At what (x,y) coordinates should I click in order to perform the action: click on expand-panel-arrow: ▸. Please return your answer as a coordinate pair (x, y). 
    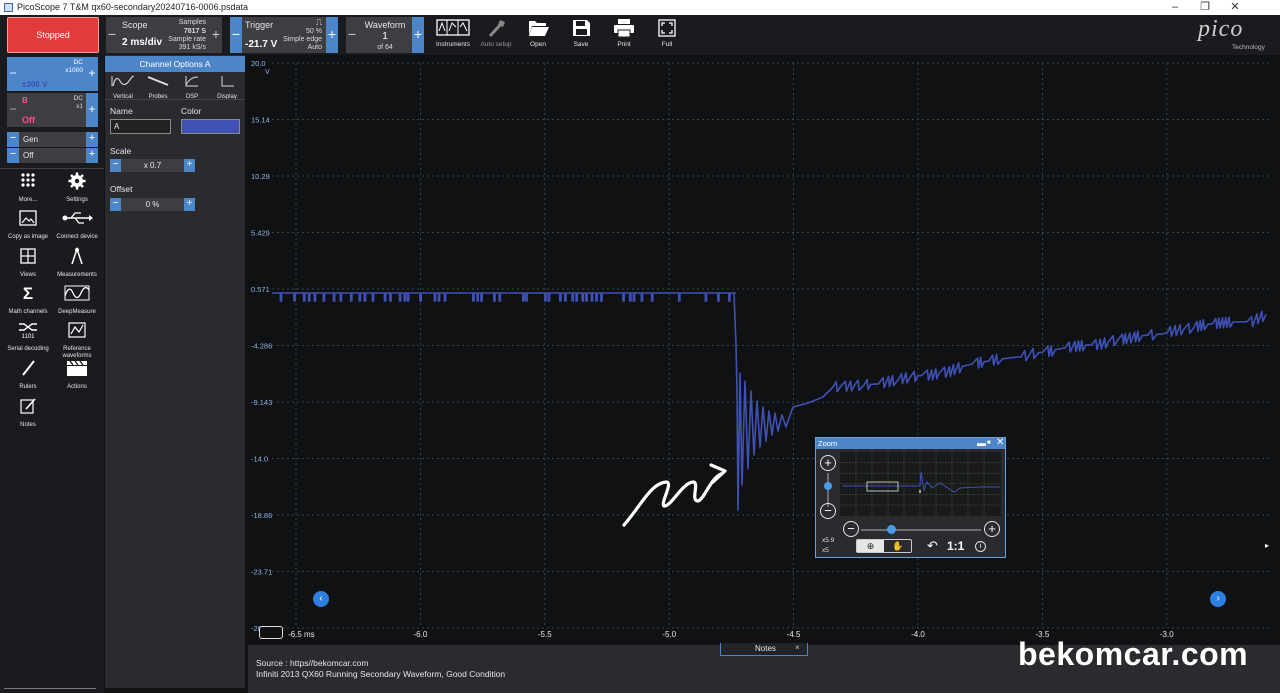
    Looking at the image, I should click on (1270, 547).